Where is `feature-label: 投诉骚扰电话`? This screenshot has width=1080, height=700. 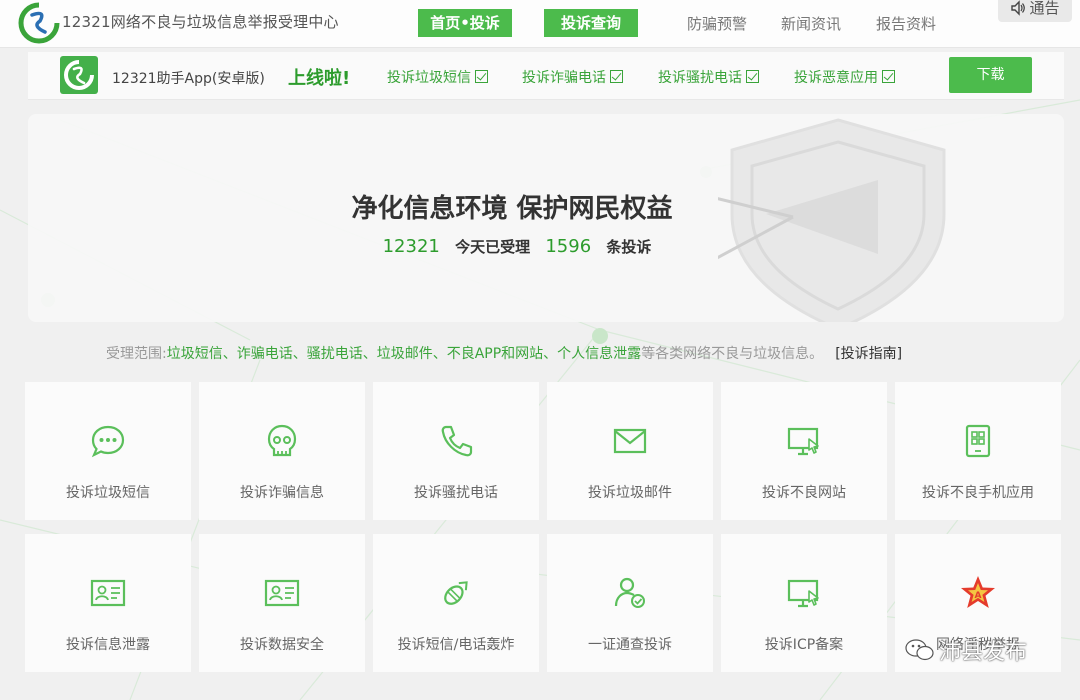 feature-label: 投诉骚扰电话 is located at coordinates (700, 78).